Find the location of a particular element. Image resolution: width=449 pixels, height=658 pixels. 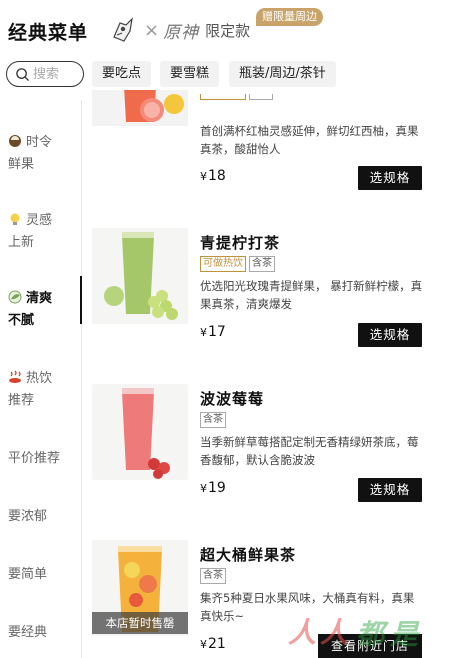

price-value: 21 is located at coordinates (217, 644).